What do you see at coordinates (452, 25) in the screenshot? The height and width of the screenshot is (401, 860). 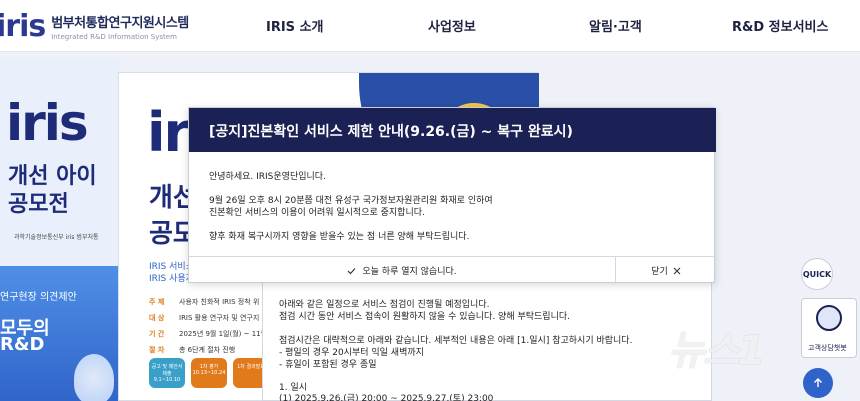 I see `nav-business-info: 사업정보` at bounding box center [452, 25].